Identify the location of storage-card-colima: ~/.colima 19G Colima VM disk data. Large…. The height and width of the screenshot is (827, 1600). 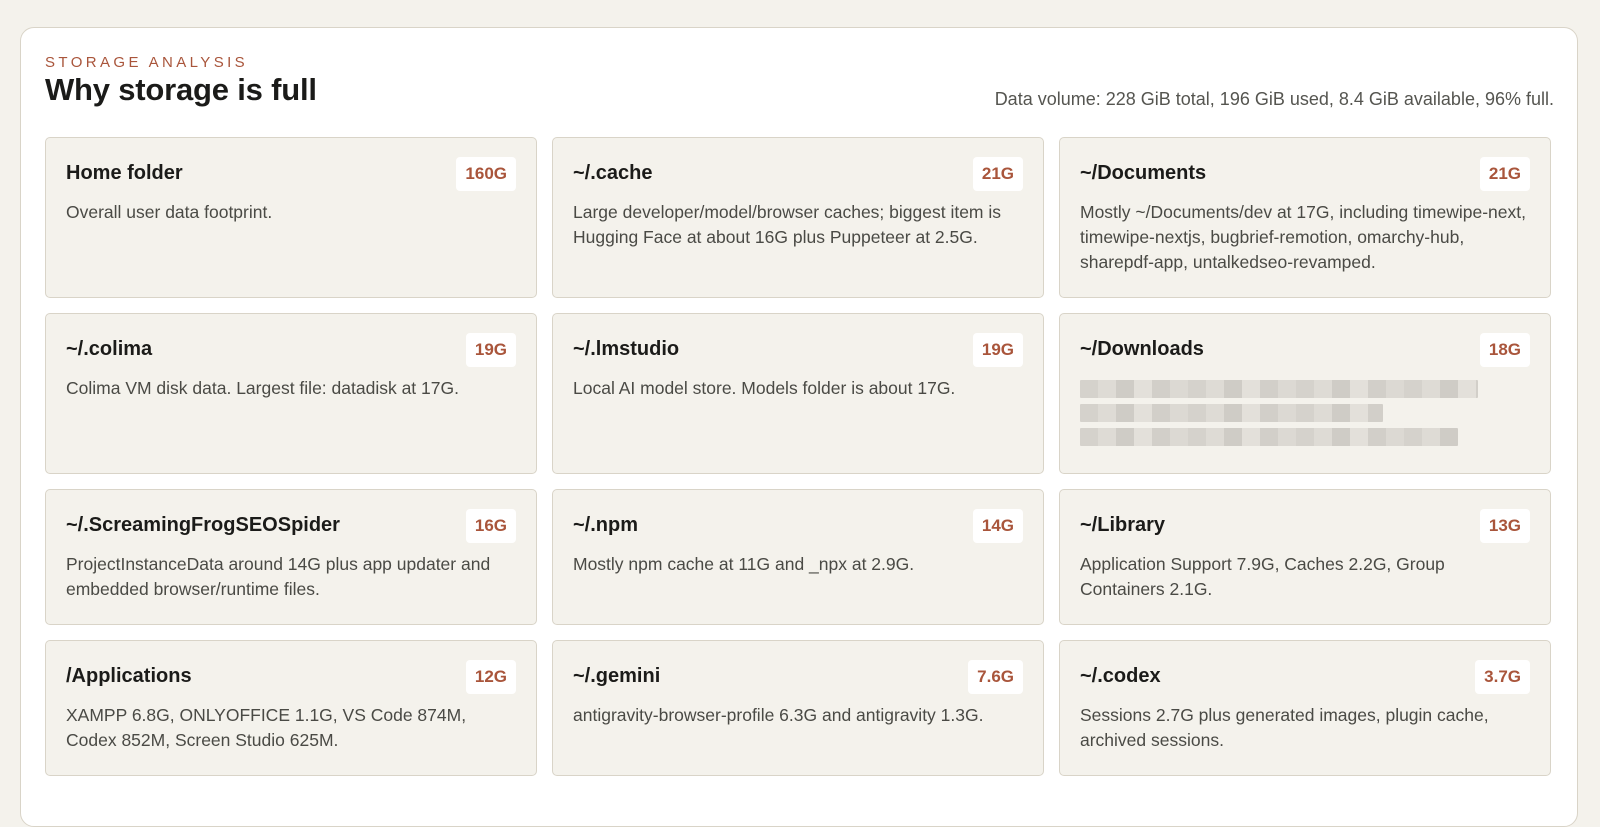
(291, 393).